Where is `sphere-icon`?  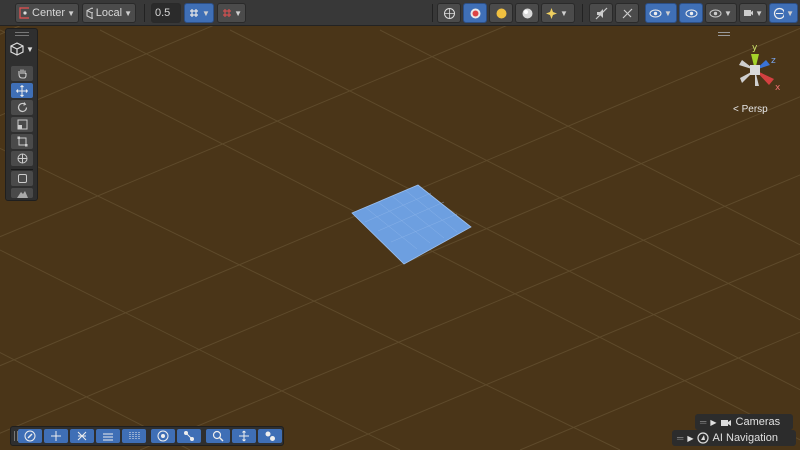
sphere-icon is located at coordinates (163, 436).